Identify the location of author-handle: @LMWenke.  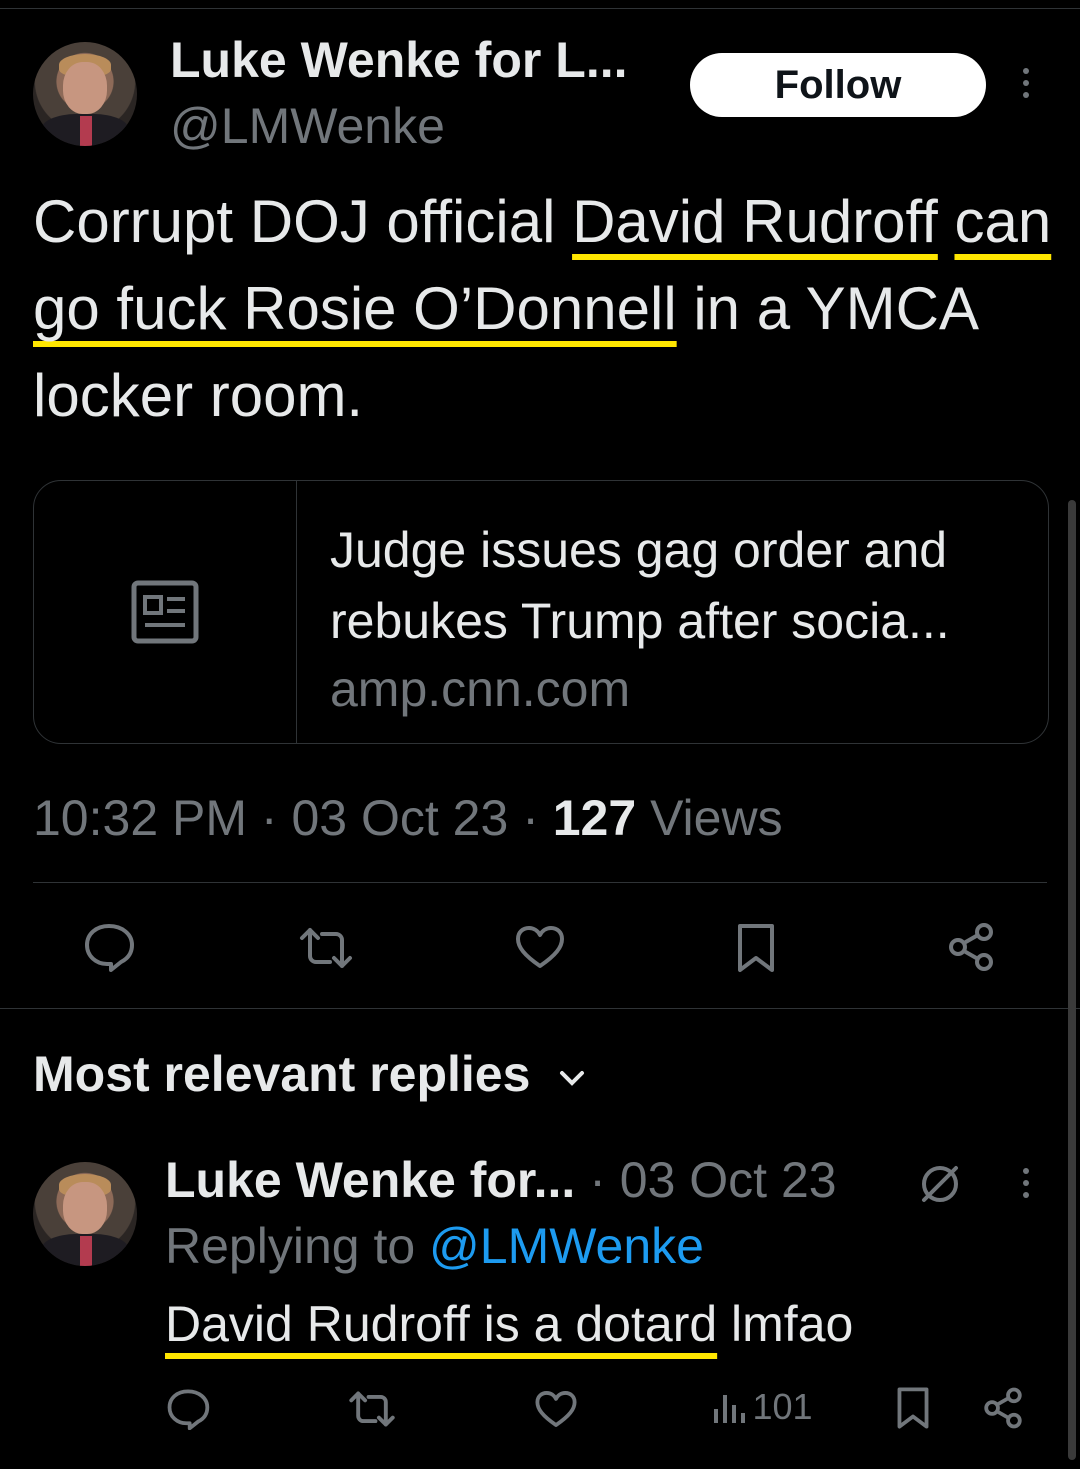
(307, 126).